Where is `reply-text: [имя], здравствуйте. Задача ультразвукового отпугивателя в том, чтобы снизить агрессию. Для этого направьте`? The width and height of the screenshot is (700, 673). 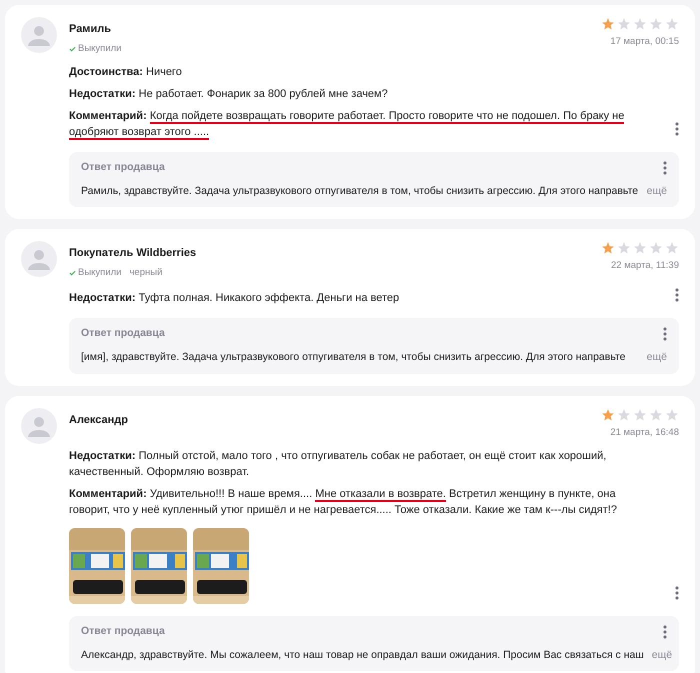
reply-text: [имя], здравствуйте. Задача ультразвукового отпугивателя в том, чтобы снизить агрессию. Для этого направьте is located at coordinates (353, 357).